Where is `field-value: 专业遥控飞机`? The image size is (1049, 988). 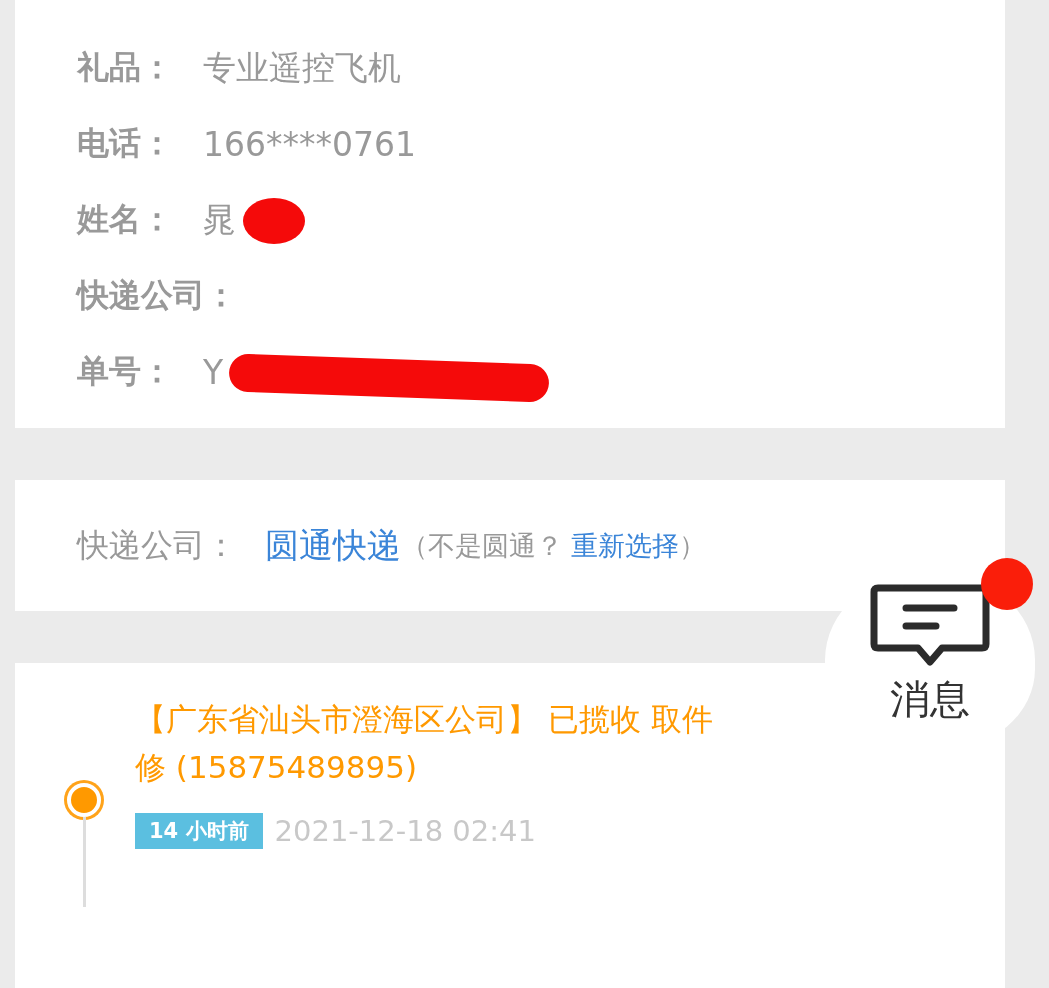 field-value: 专业遥控飞机 is located at coordinates (302, 67).